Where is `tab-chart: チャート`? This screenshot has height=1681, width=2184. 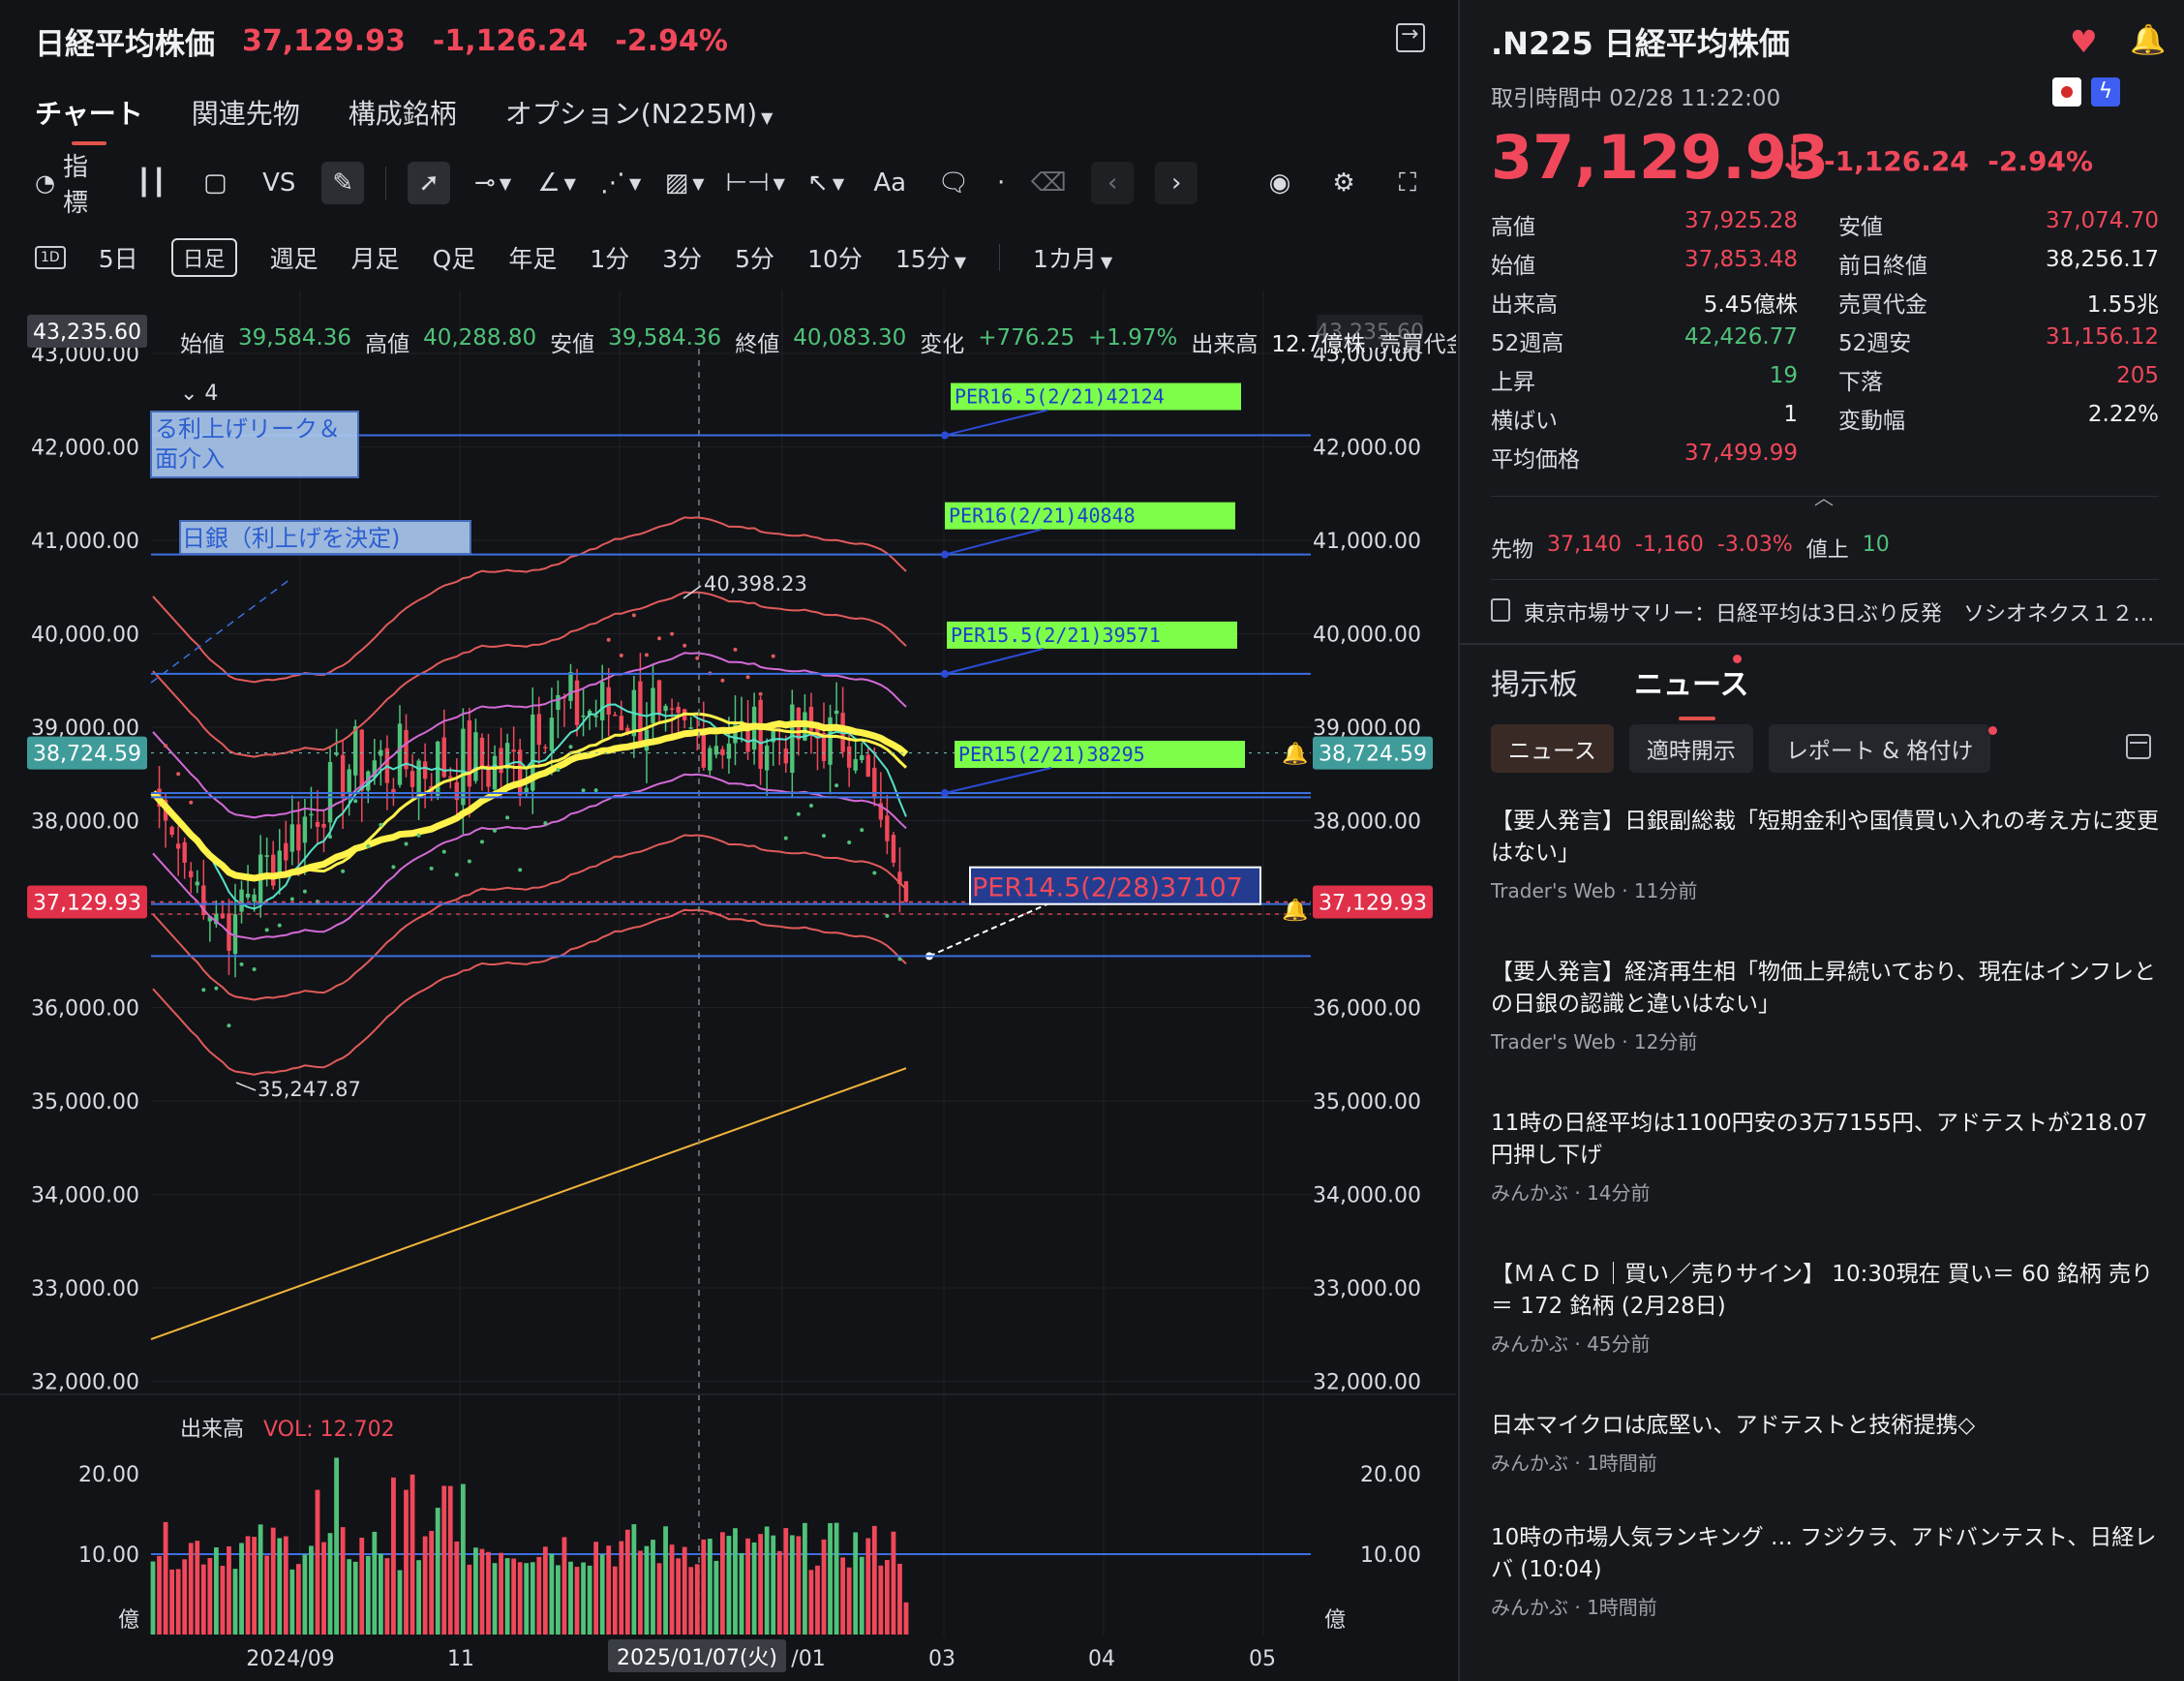 tab-chart: チャート is located at coordinates (89, 119).